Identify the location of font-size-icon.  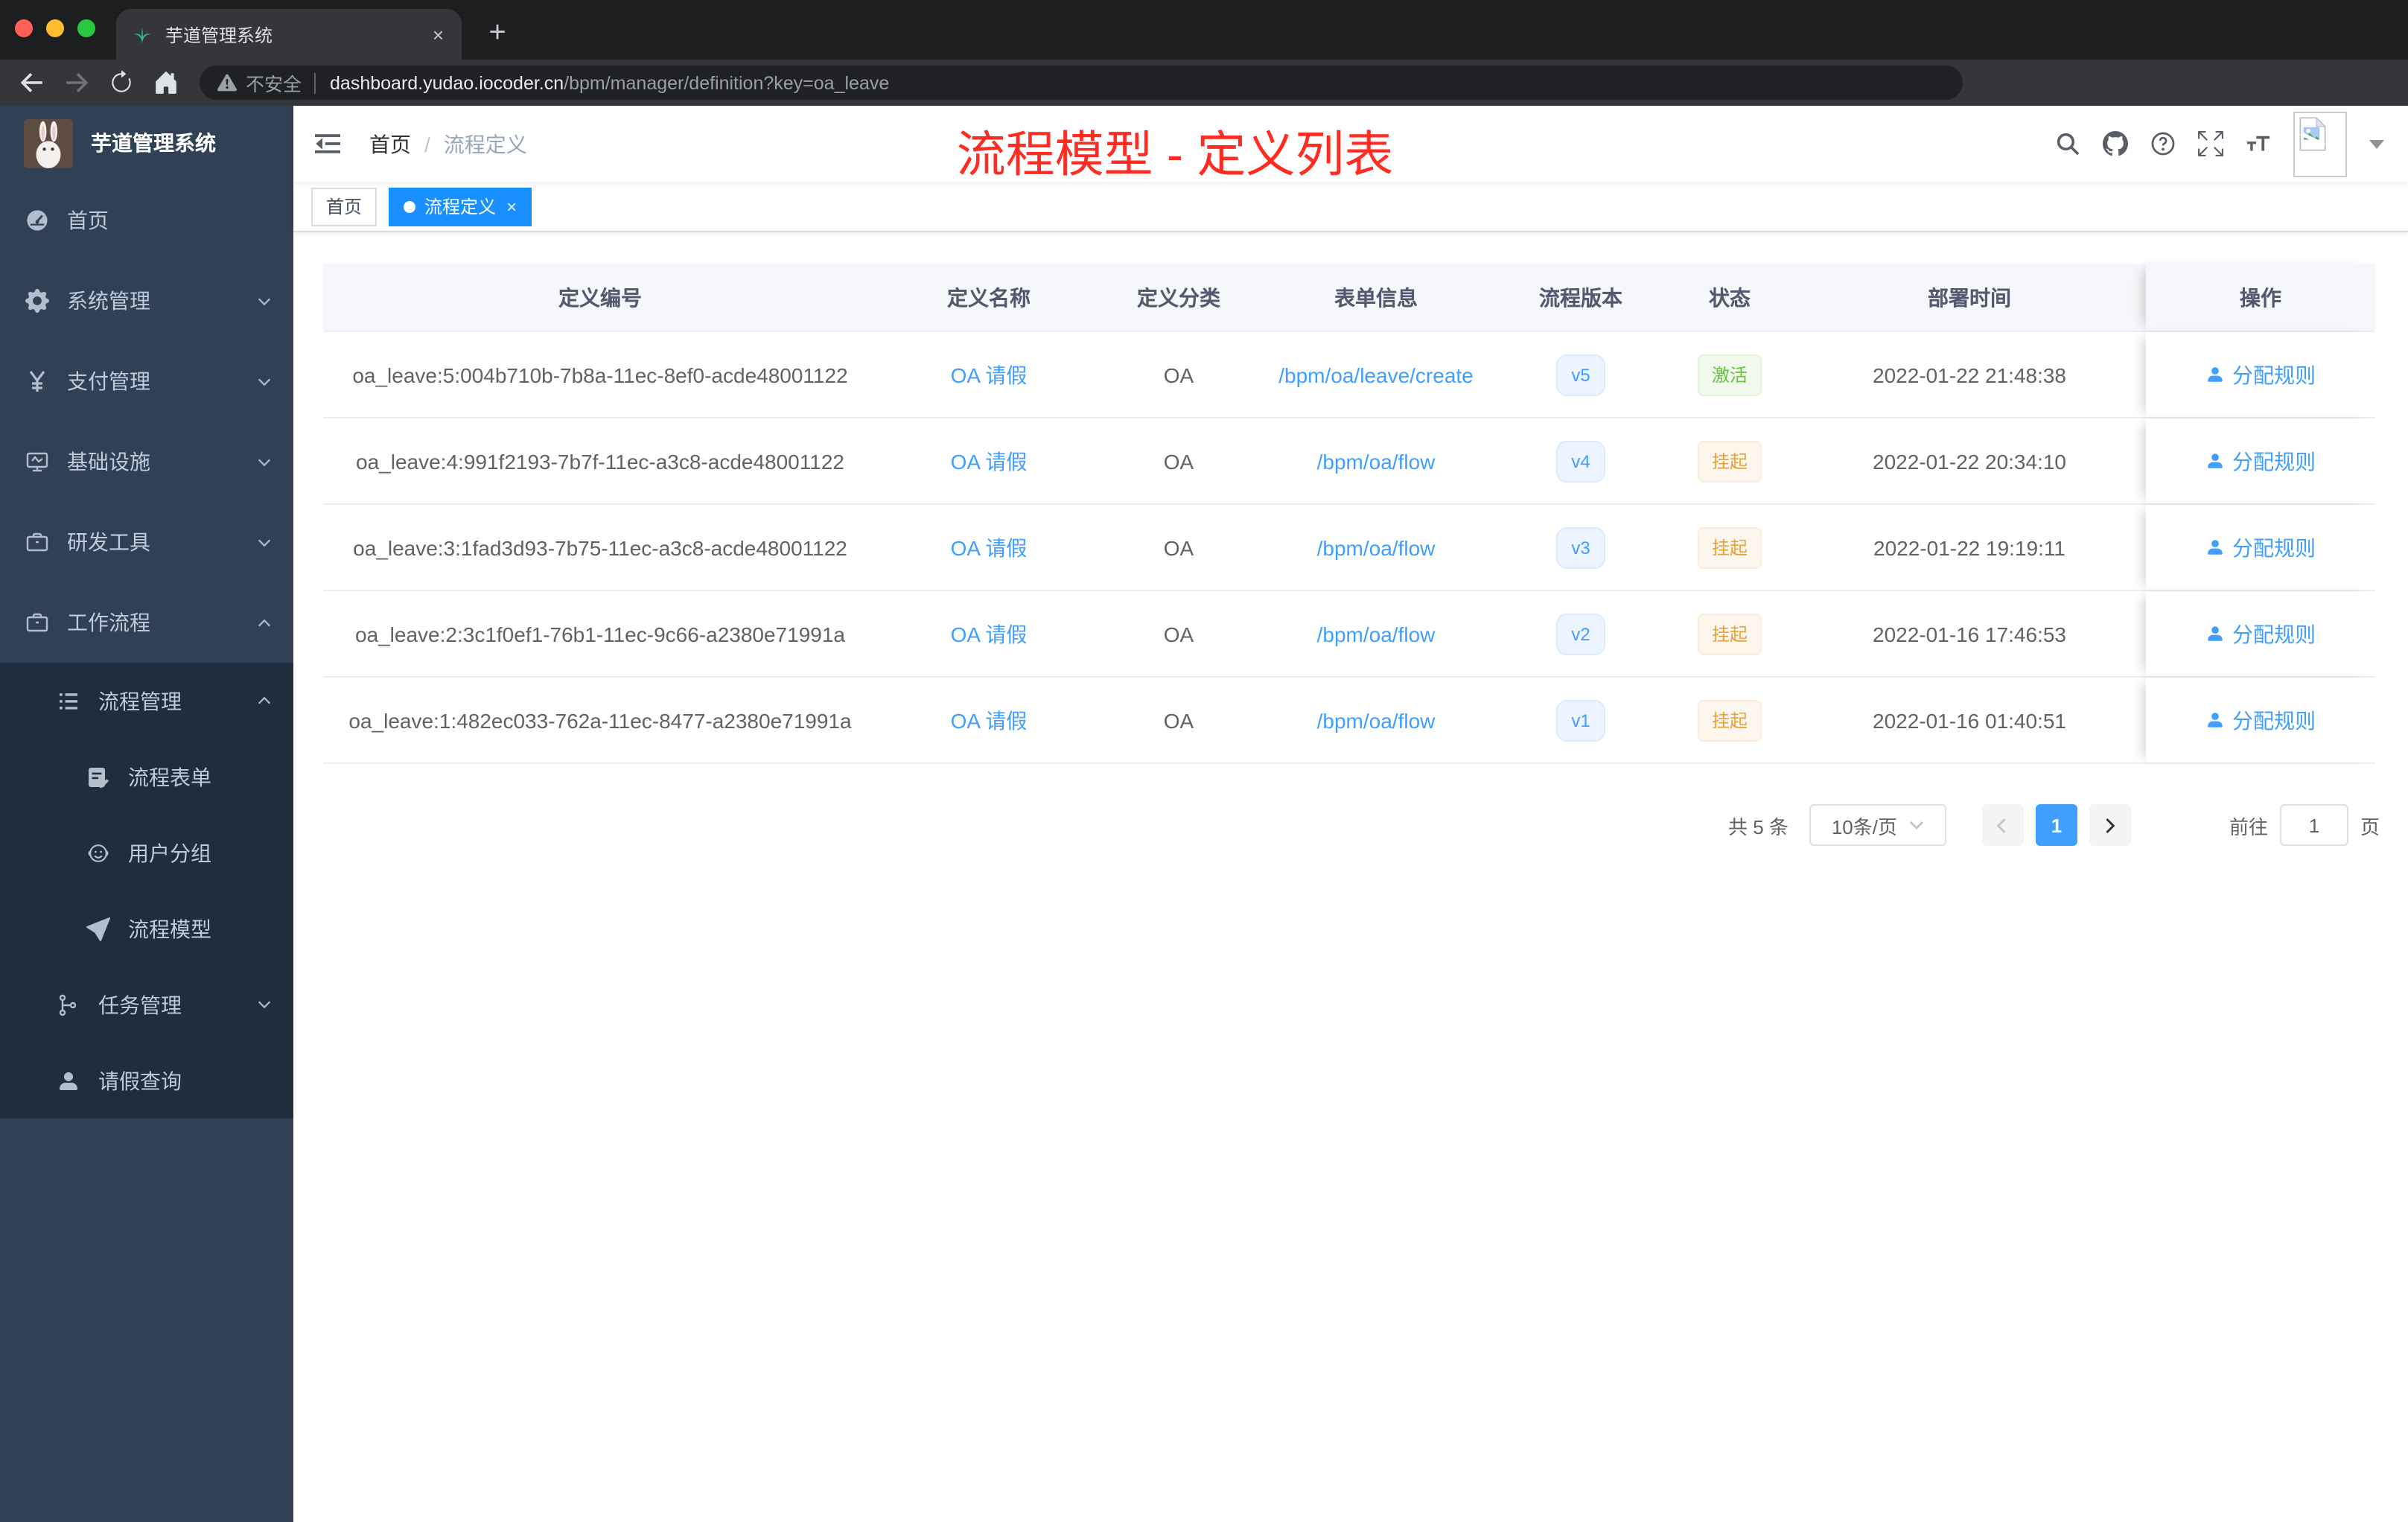
(2258, 143).